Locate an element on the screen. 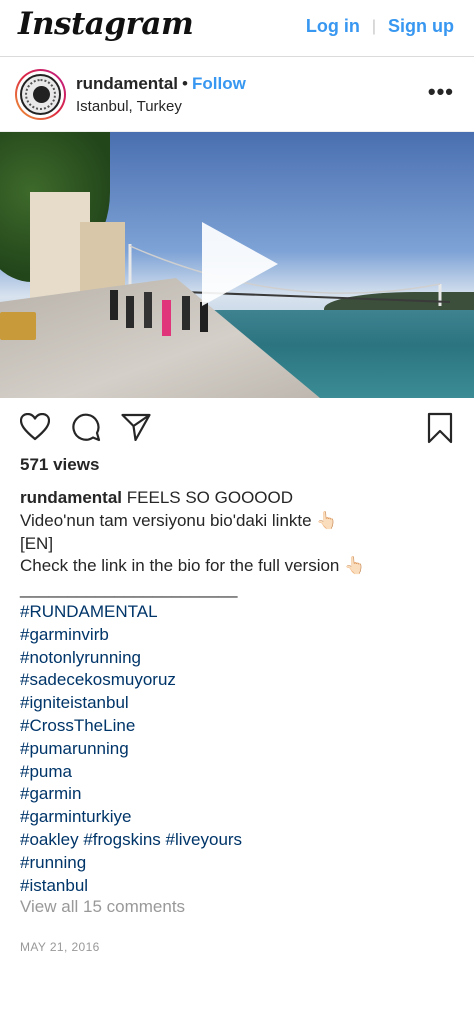  auth-links: Log in | Sign up is located at coordinates (380, 26).